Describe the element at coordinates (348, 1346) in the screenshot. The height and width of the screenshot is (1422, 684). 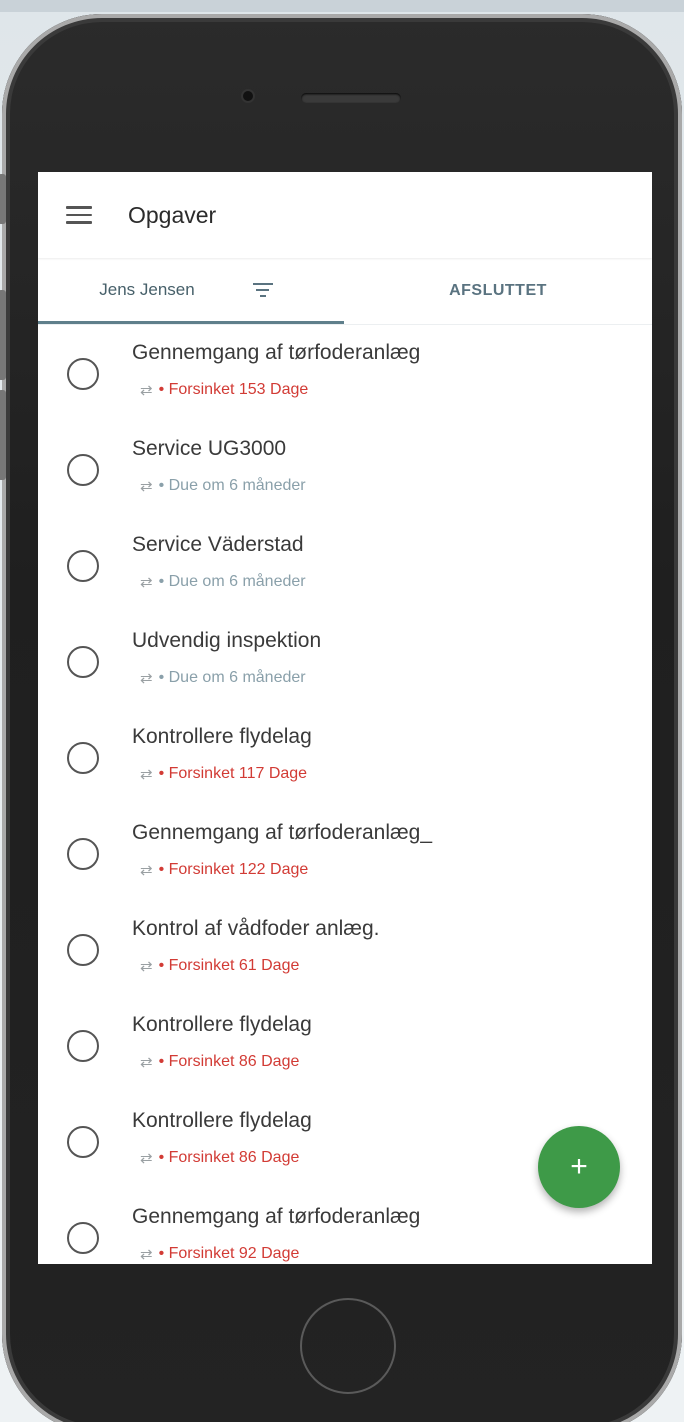
I see `home-button` at that location.